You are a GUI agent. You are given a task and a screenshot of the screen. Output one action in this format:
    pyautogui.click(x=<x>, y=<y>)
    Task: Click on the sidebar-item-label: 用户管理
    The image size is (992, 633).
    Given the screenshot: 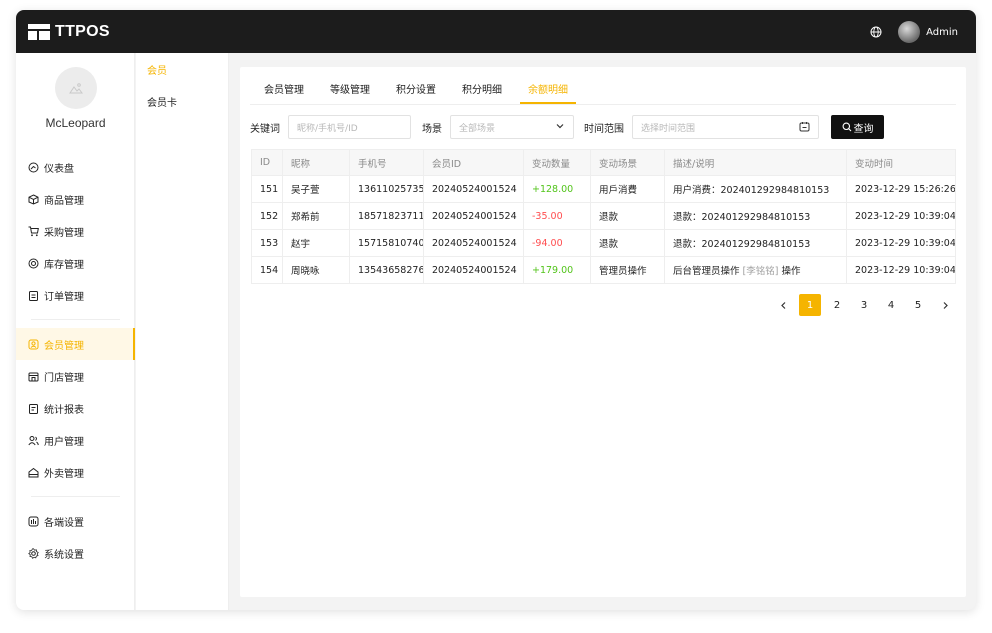 What is the action you would take?
    pyautogui.click(x=64, y=442)
    